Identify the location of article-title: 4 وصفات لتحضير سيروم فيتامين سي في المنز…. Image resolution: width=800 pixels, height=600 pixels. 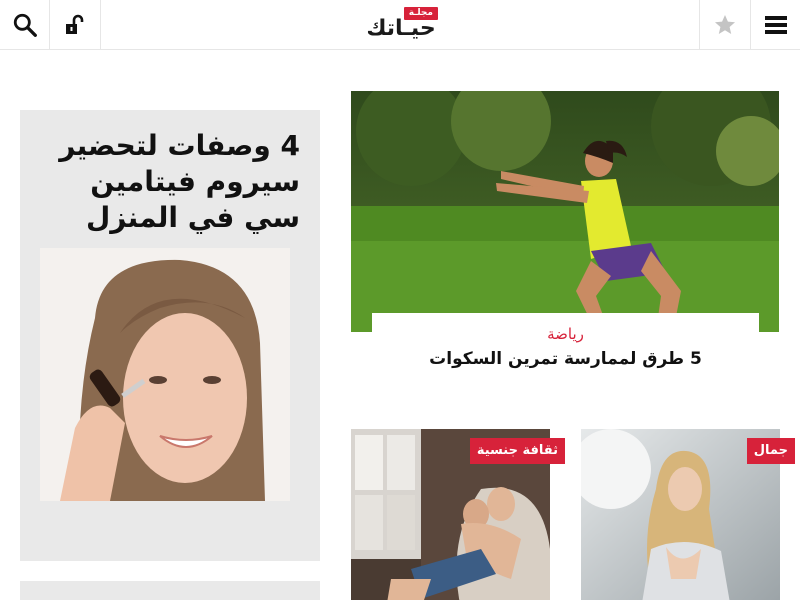
(170, 182).